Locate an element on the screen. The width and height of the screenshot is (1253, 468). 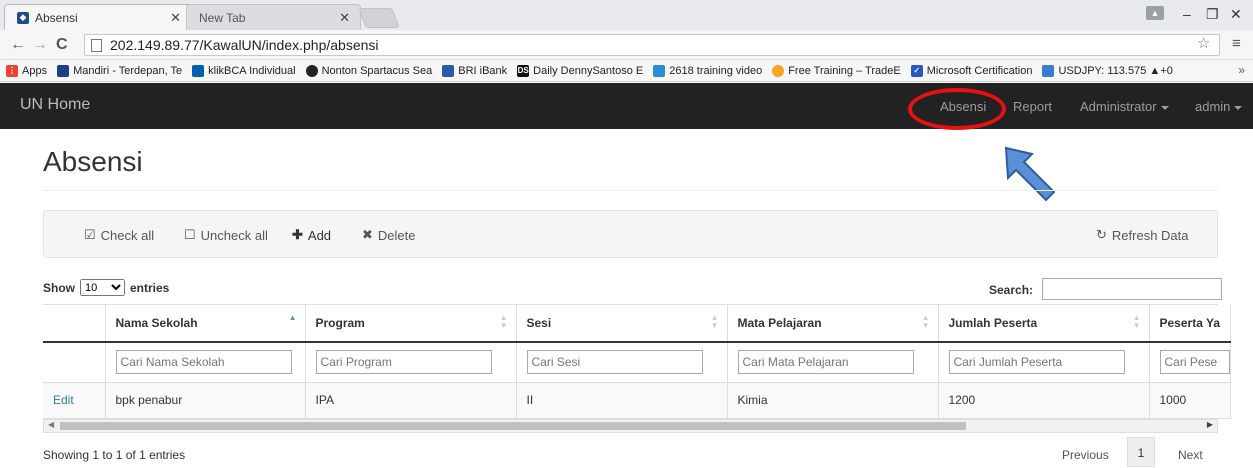
window-close-icon: ✕ is located at coordinates (1236, 14).